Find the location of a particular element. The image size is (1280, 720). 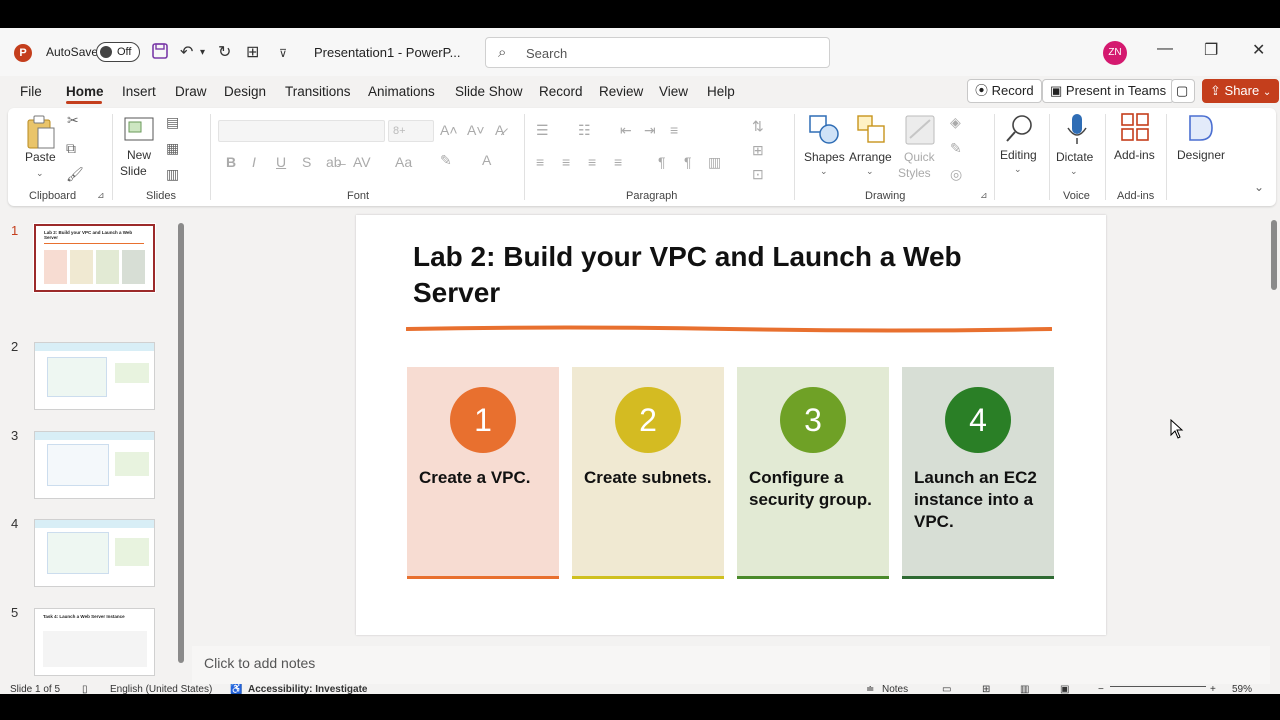

step-card-1: 1 Create a VPC. is located at coordinates (483, 473).